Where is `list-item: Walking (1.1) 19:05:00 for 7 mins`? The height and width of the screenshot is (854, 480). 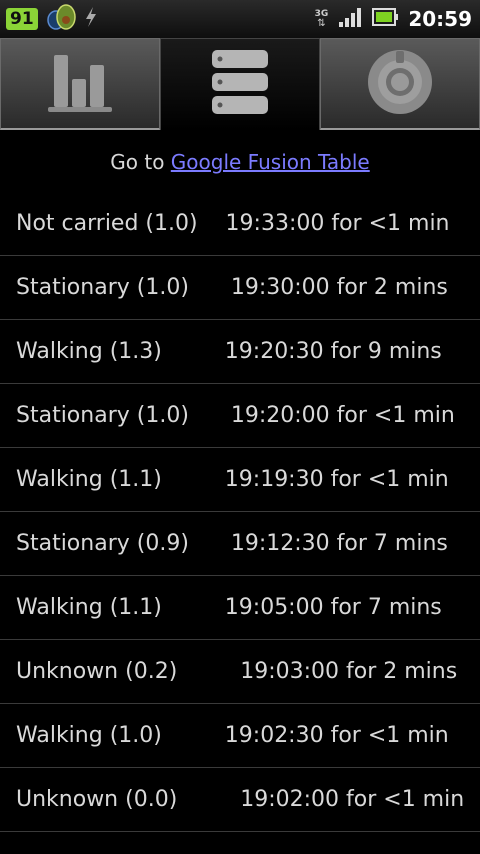
list-item: Walking (1.1) 19:05:00 for 7 mins is located at coordinates (240, 608).